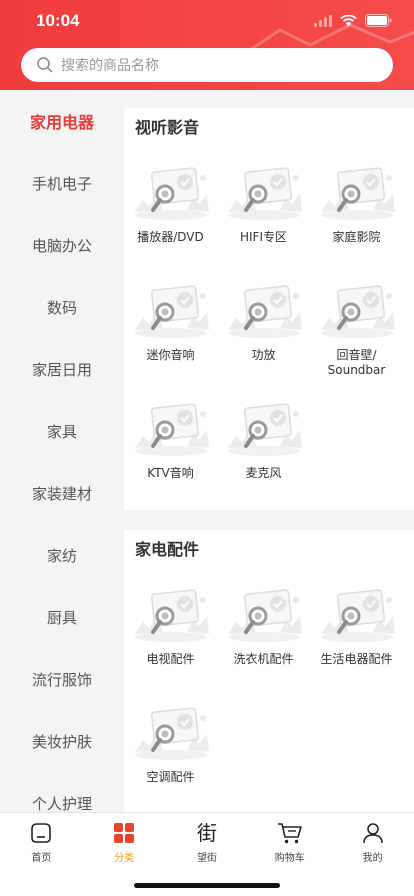  Describe the element at coordinates (62, 307) in the screenshot. I see `sidebar-category-item: 数码` at that location.